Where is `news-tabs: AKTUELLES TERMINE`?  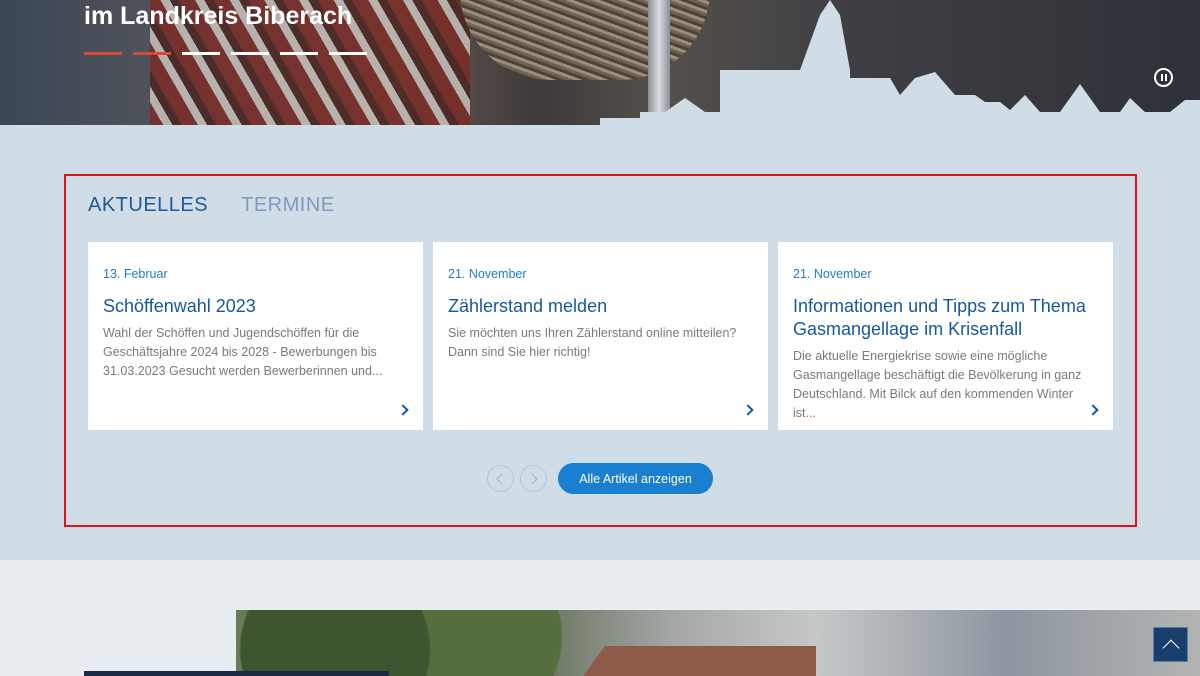 news-tabs: AKTUELLES TERMINE is located at coordinates (211, 205).